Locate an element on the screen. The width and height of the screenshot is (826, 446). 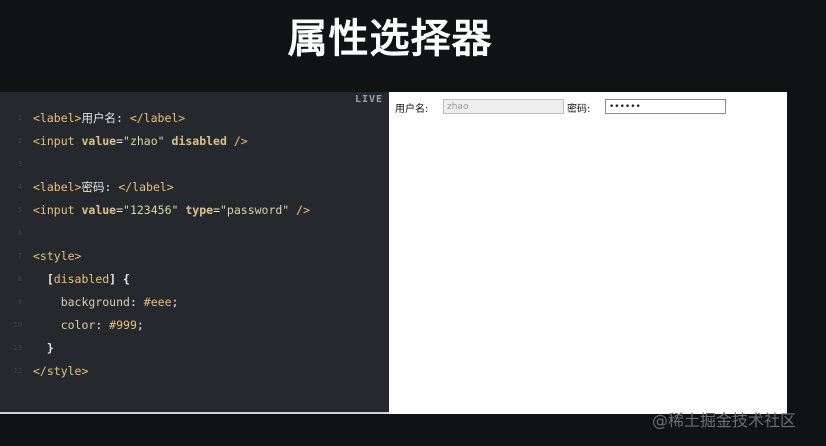
code-token: <style> is located at coordinates (57, 256).